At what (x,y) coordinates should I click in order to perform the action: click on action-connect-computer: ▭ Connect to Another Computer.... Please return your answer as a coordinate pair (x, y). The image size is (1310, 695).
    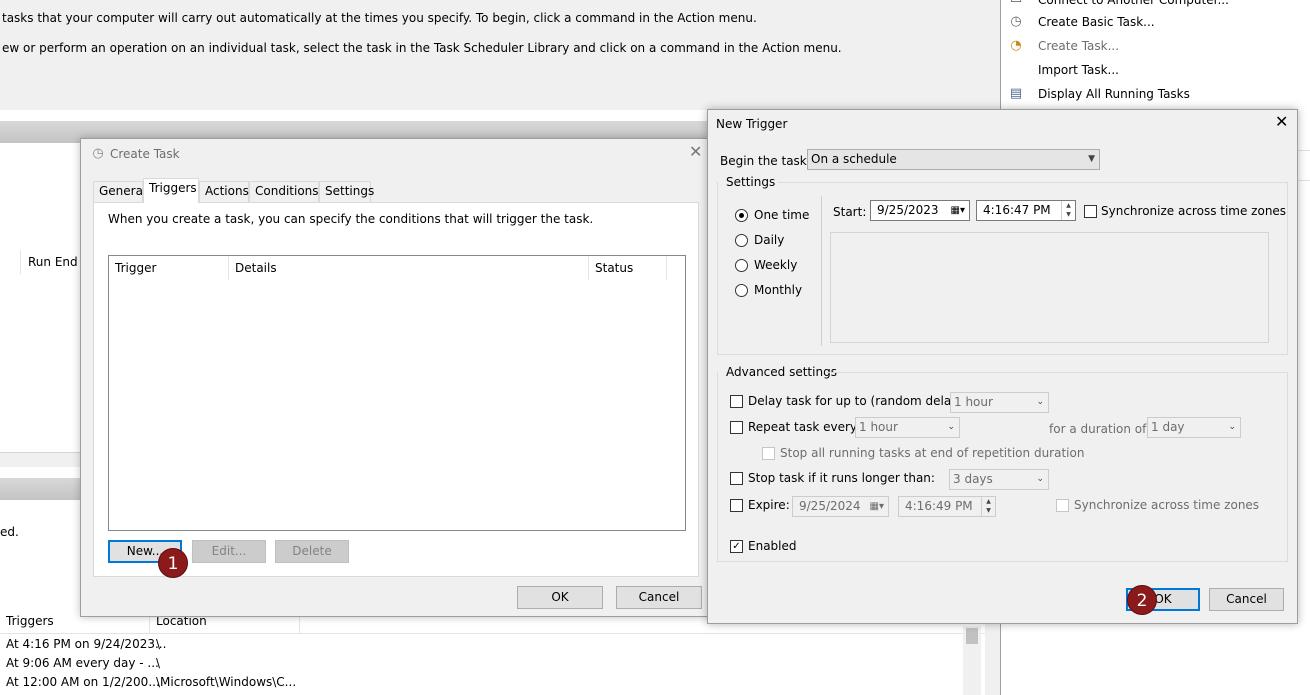
    Looking at the image, I should click on (1156, 4).